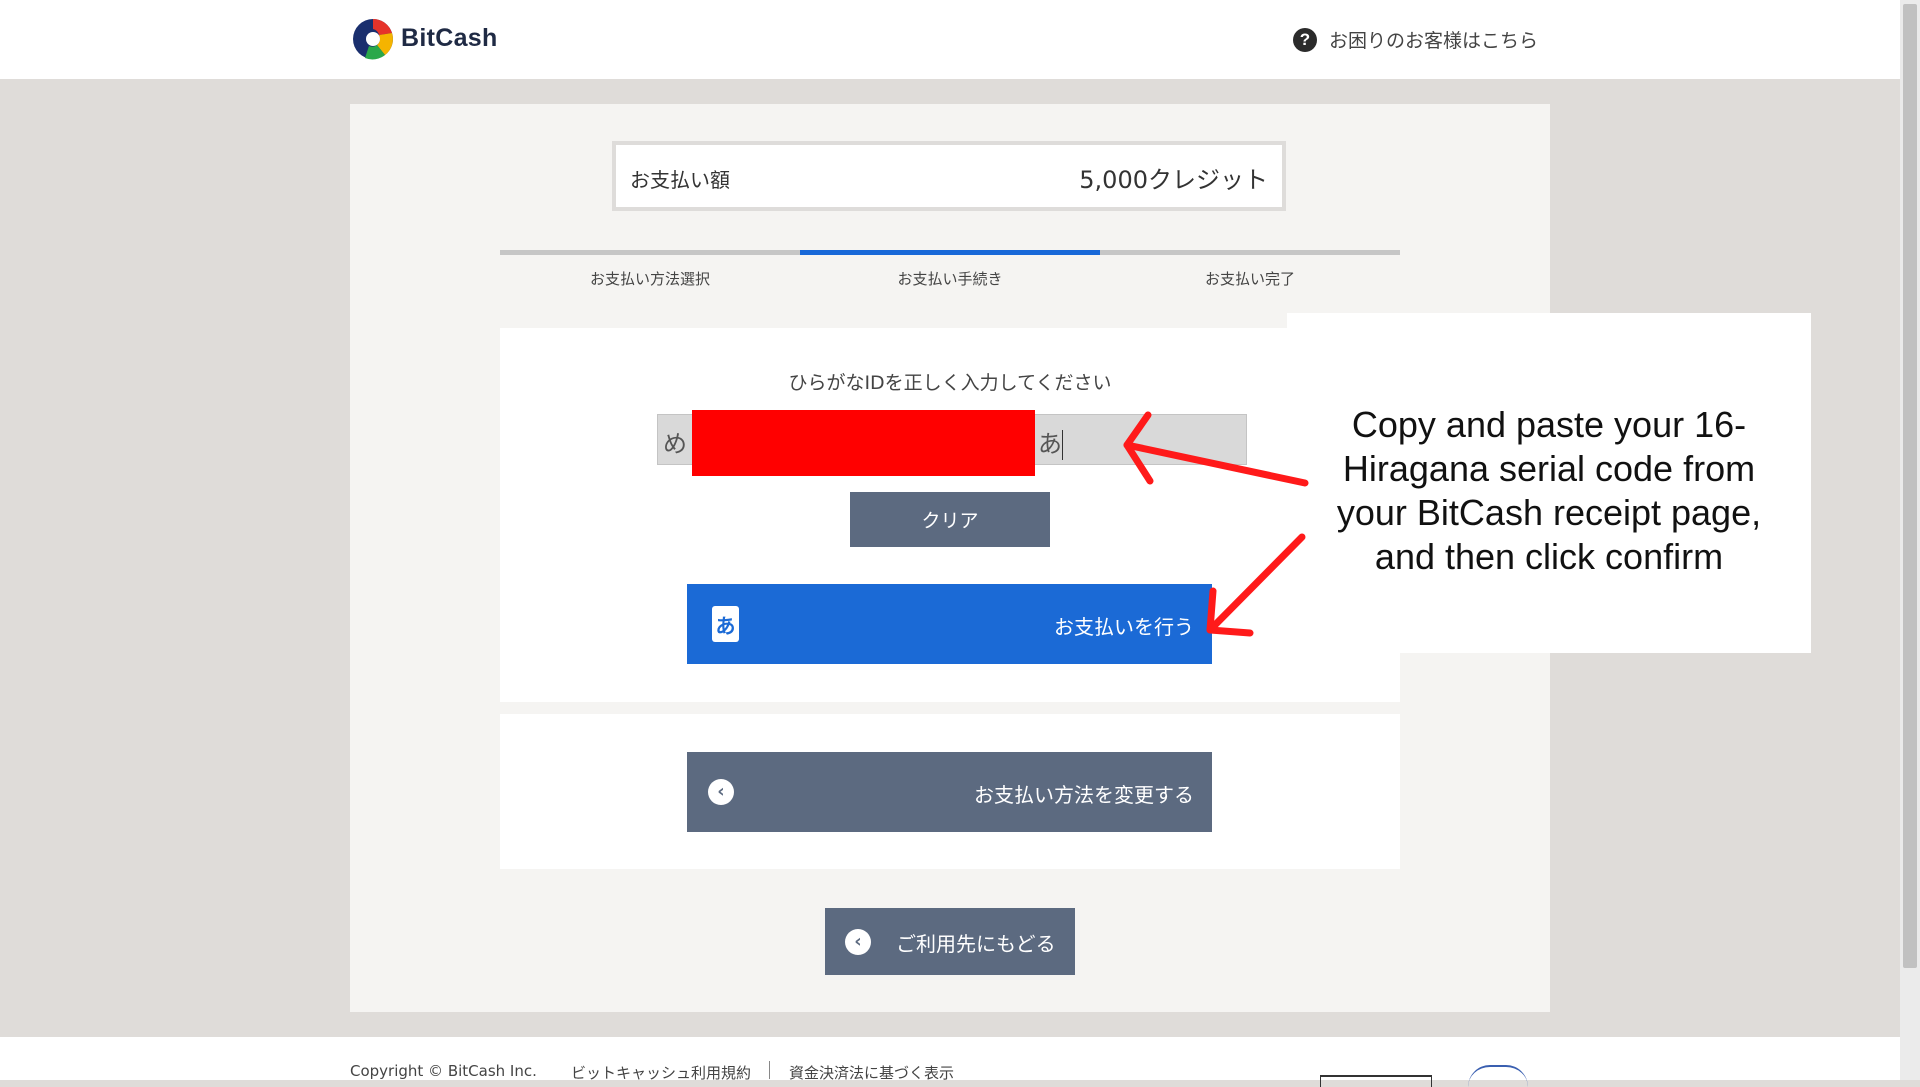 Image resolution: width=1920 pixels, height=1087 pixels. I want to click on annotation-line: your BitCash receipt page,, so click(1549, 512).